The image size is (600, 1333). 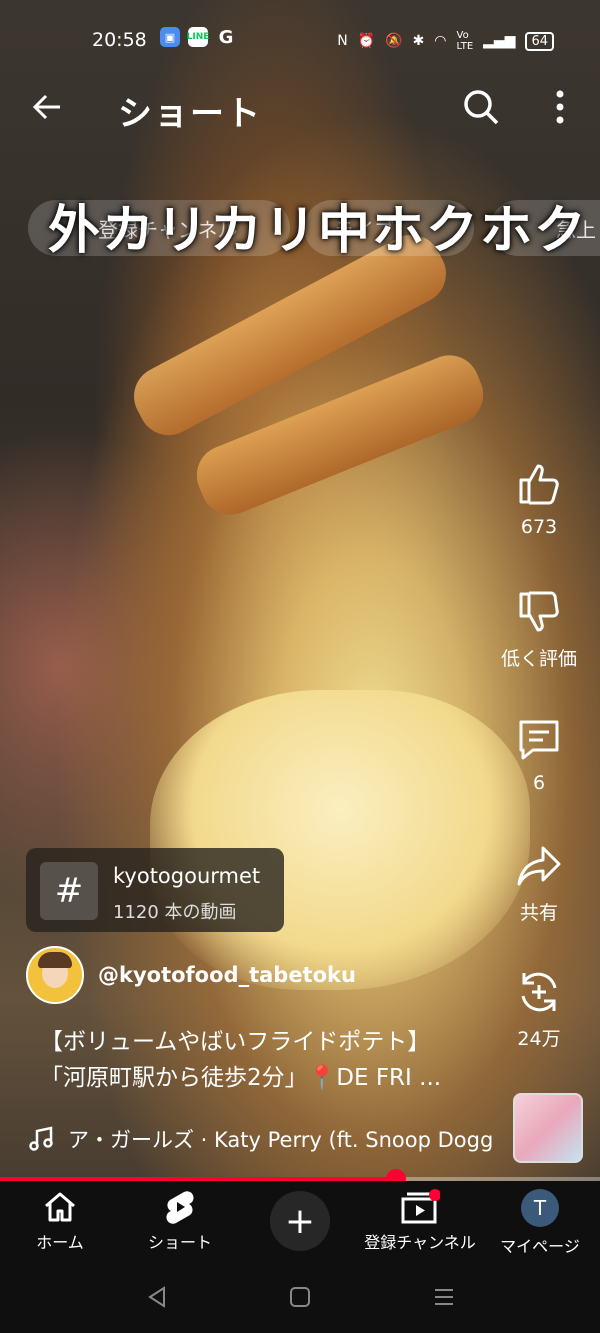 What do you see at coordinates (366, 41) in the screenshot?
I see `alarm-icon: ⏰` at bounding box center [366, 41].